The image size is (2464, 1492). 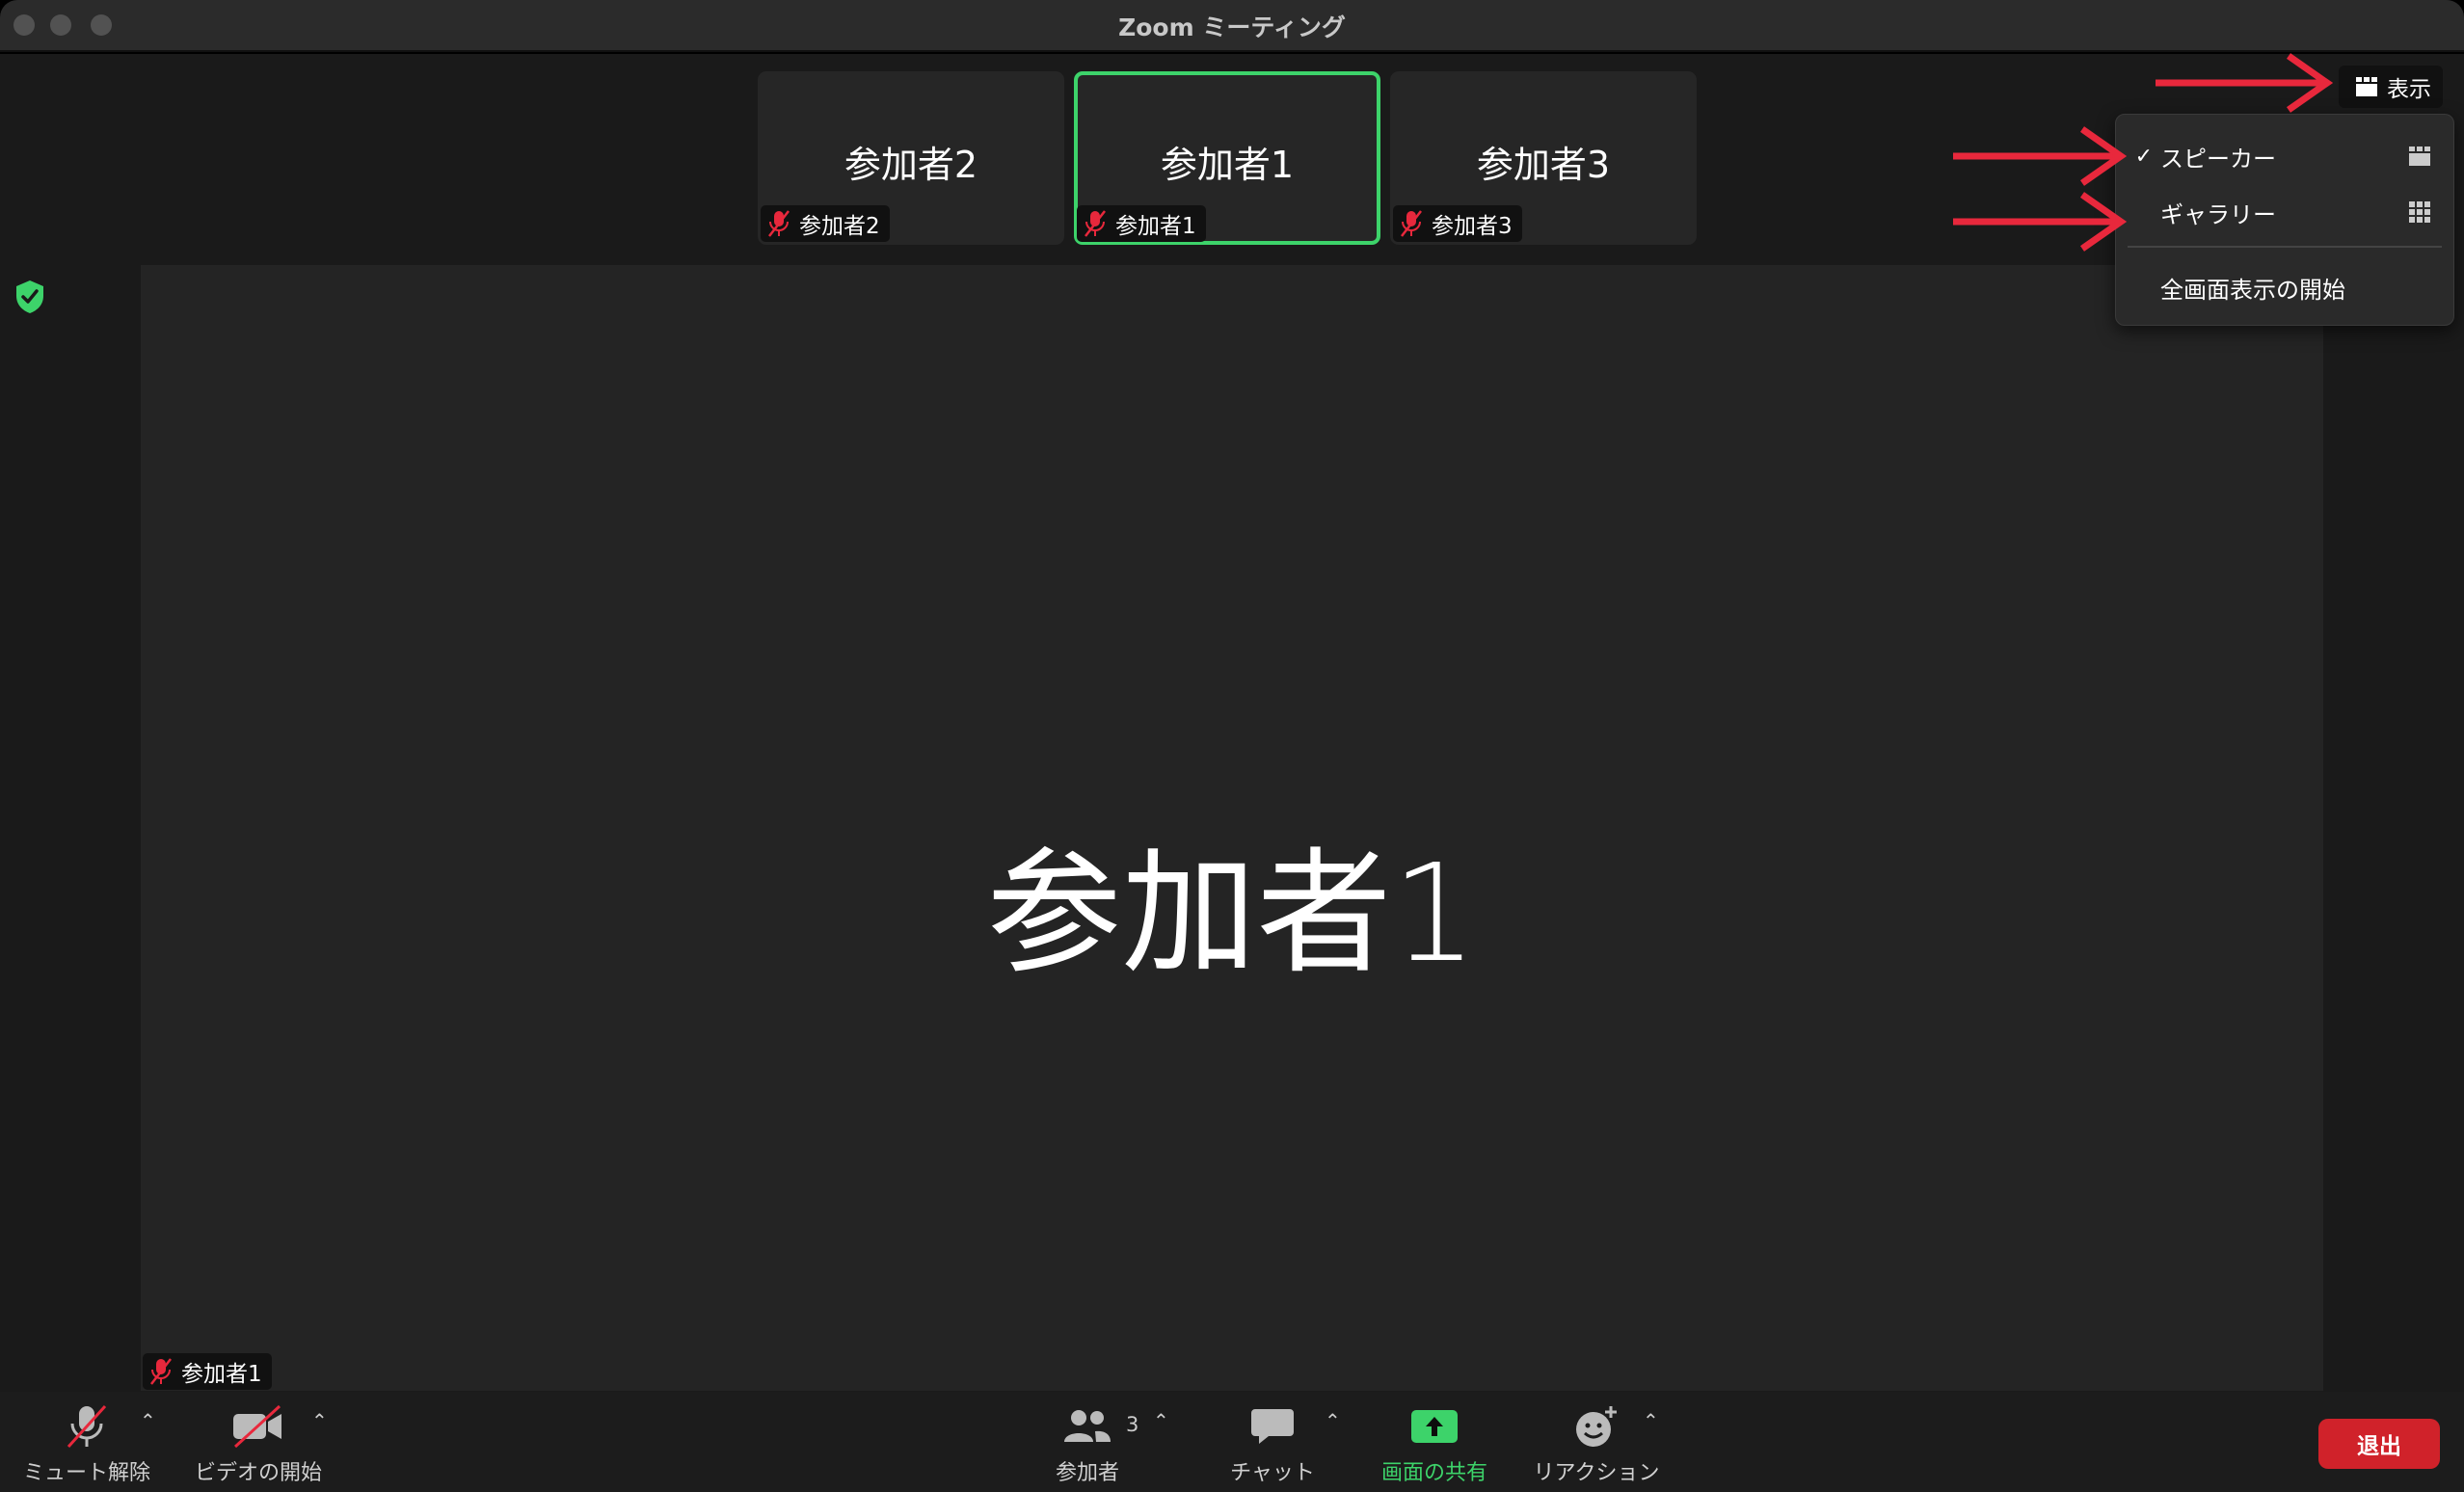 I want to click on participant-tag-label: 参加者1, so click(x=1156, y=226).